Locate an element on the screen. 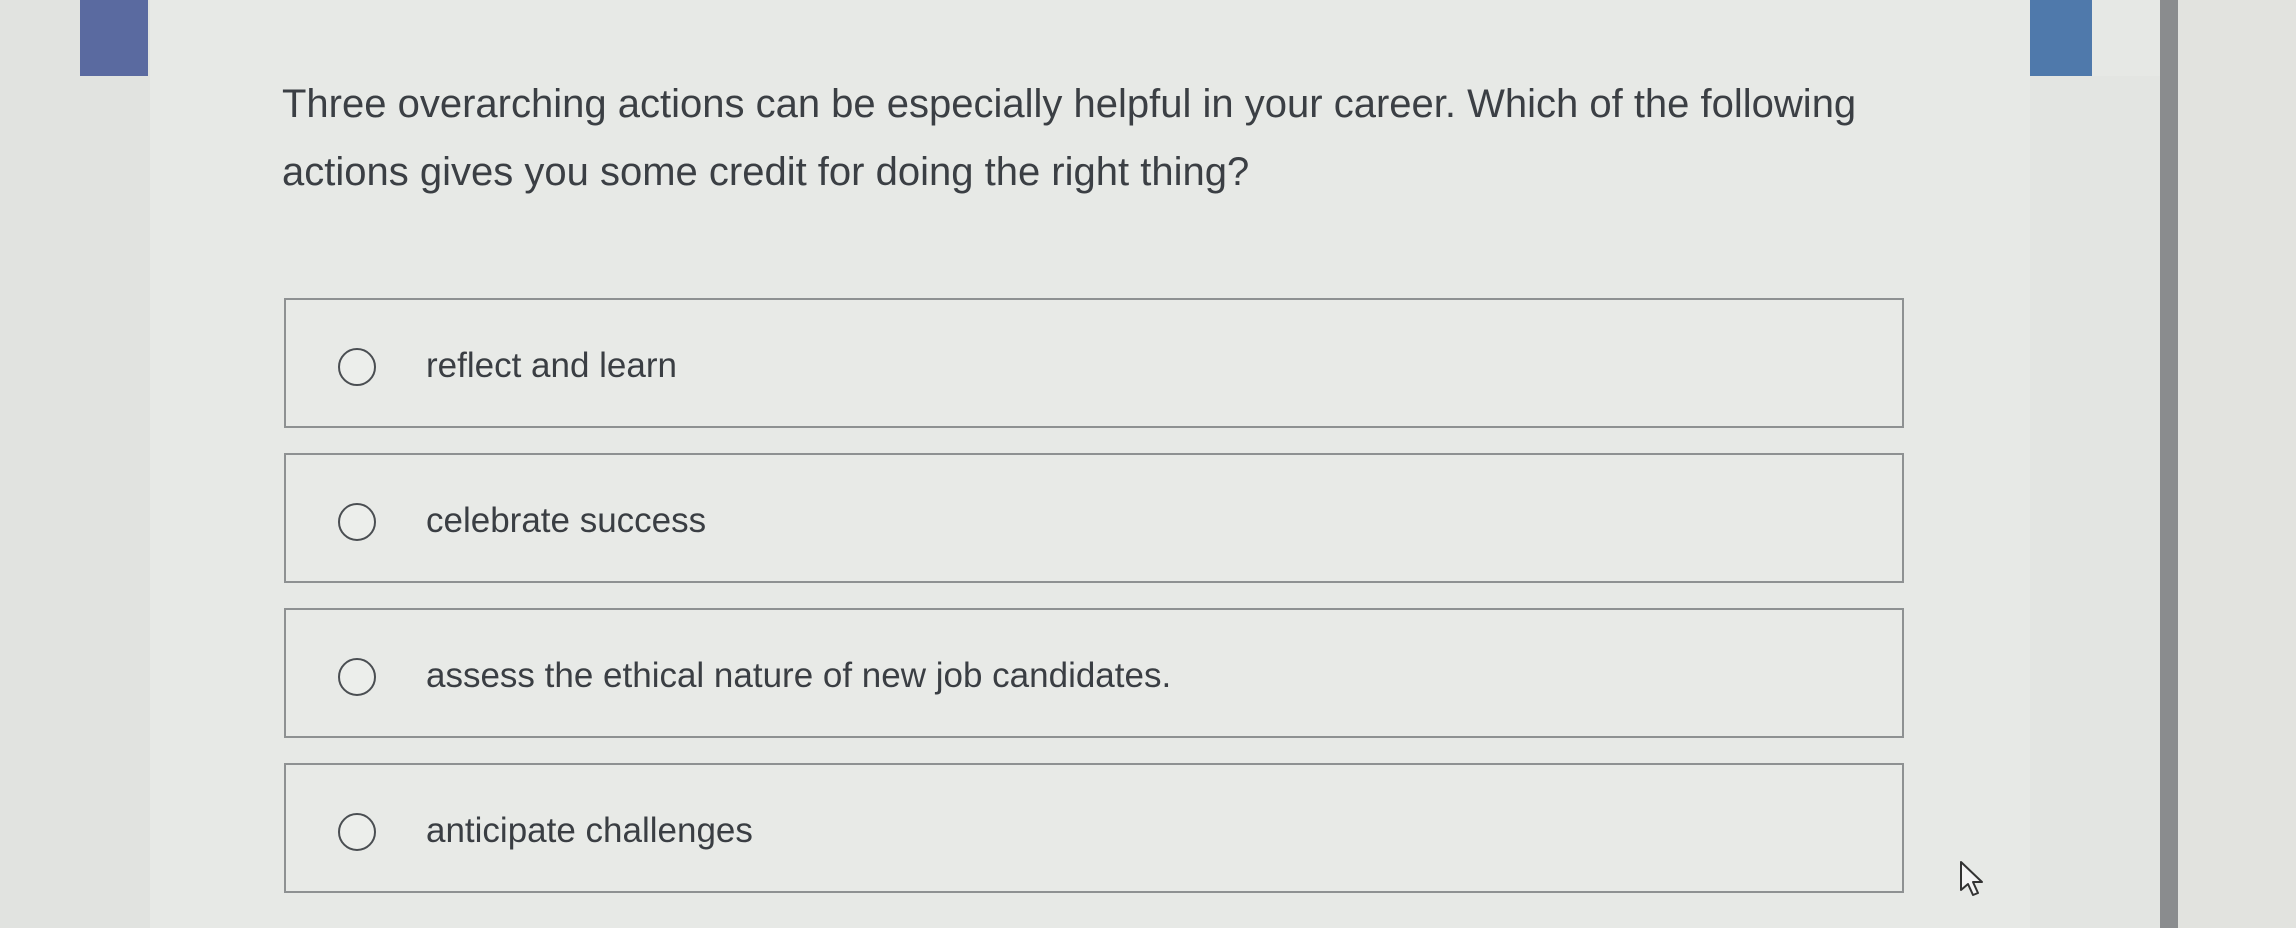 The height and width of the screenshot is (928, 2296). option-reflect-and-learn: reflect and learn is located at coordinates (1094, 363).